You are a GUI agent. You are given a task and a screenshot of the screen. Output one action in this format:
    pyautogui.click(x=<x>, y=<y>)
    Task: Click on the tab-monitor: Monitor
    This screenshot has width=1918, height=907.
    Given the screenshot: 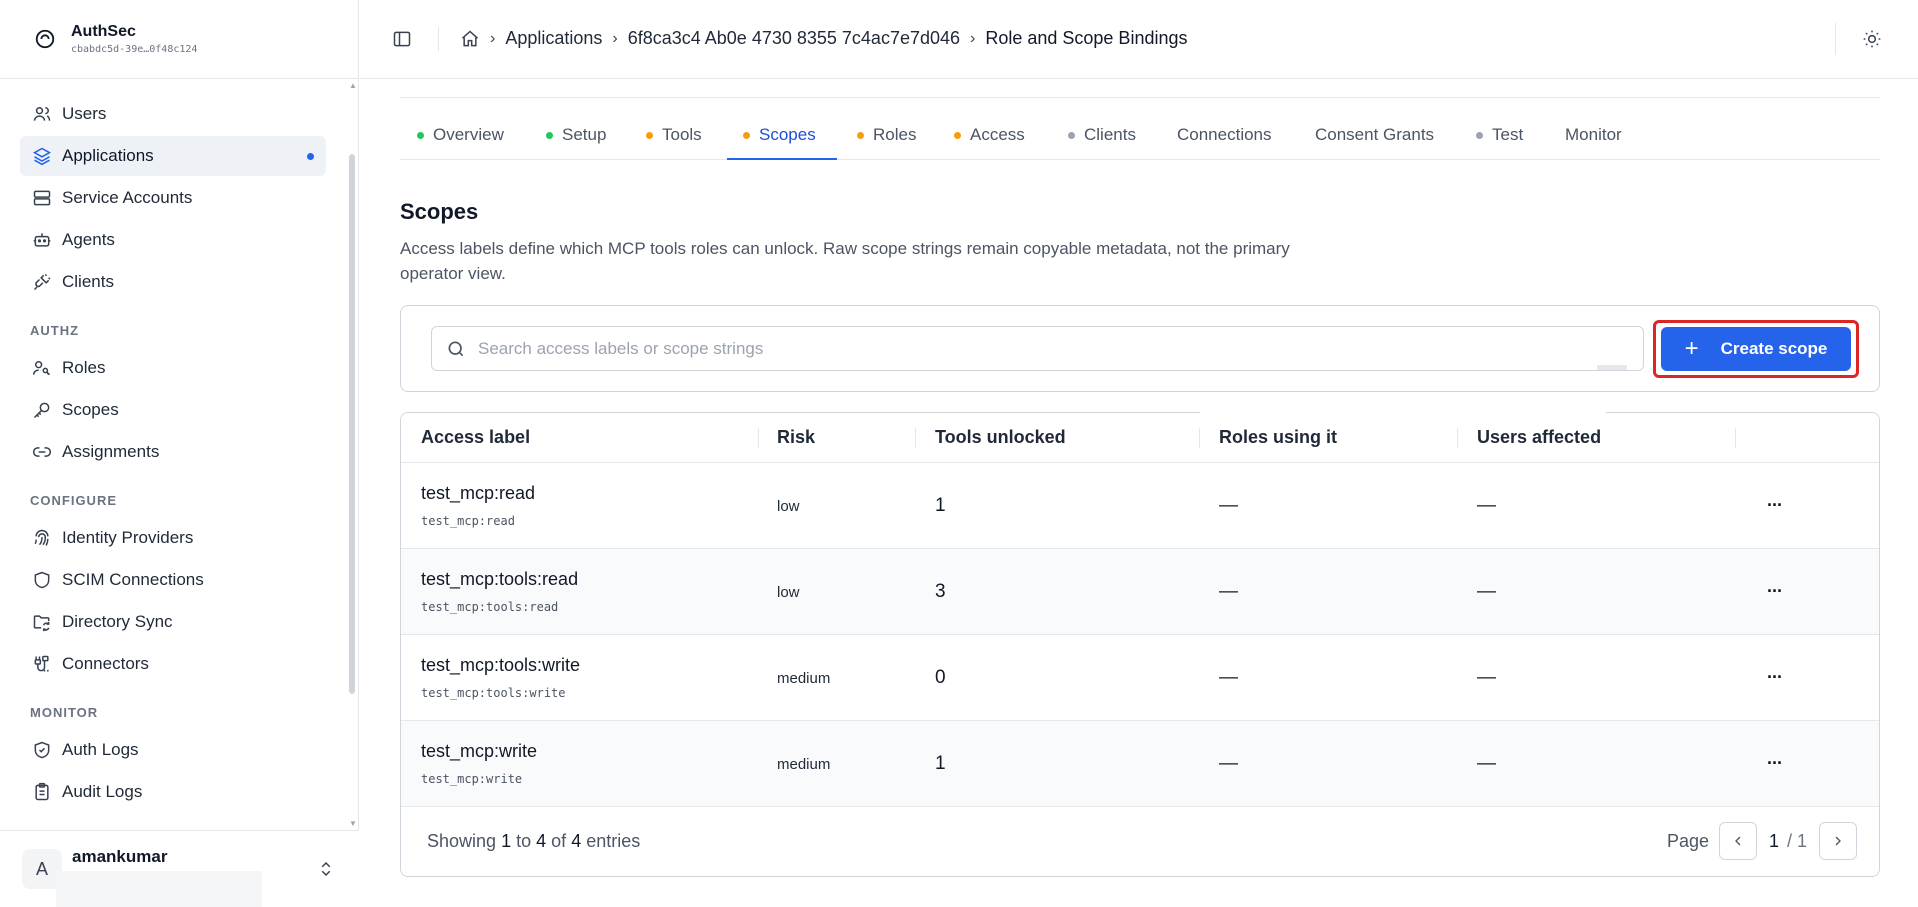 What is the action you would take?
    pyautogui.click(x=1593, y=135)
    